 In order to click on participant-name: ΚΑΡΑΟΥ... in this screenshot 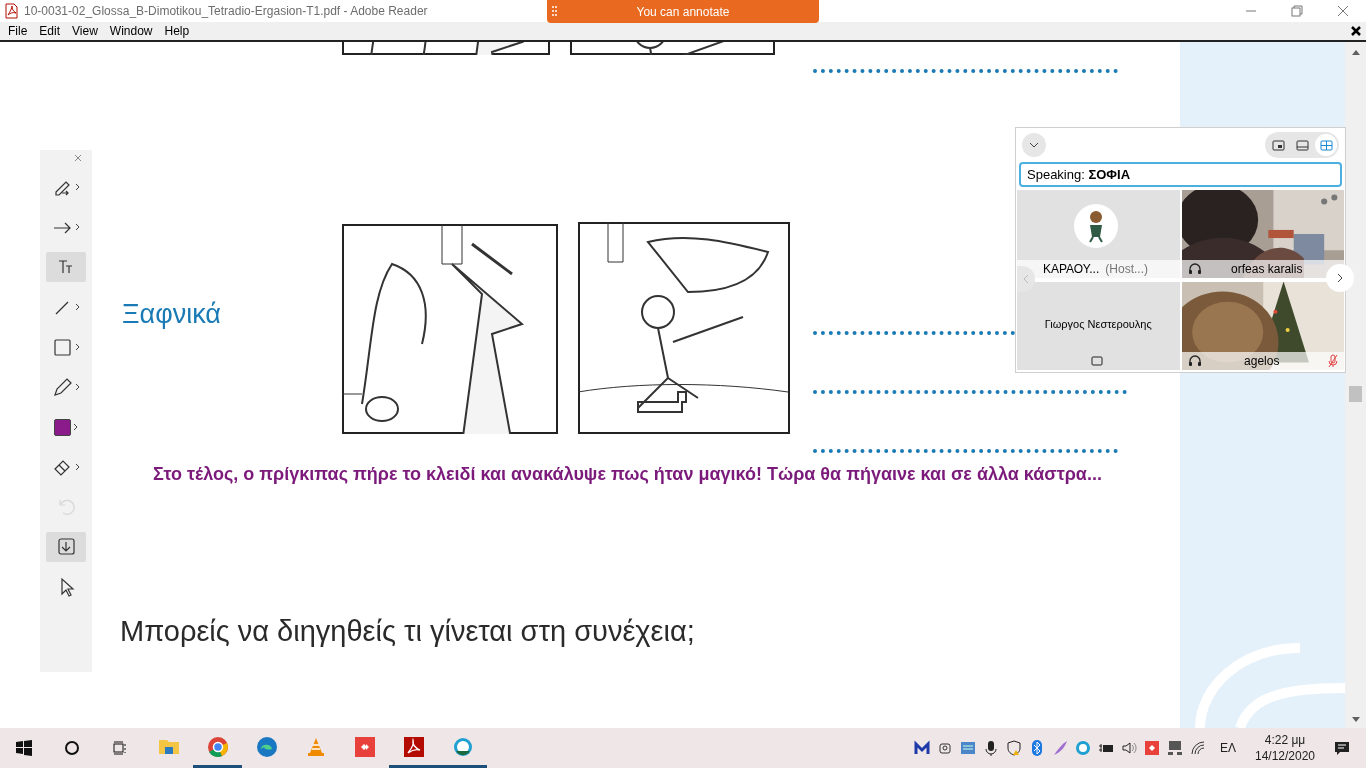, I will do `click(1071, 269)`.